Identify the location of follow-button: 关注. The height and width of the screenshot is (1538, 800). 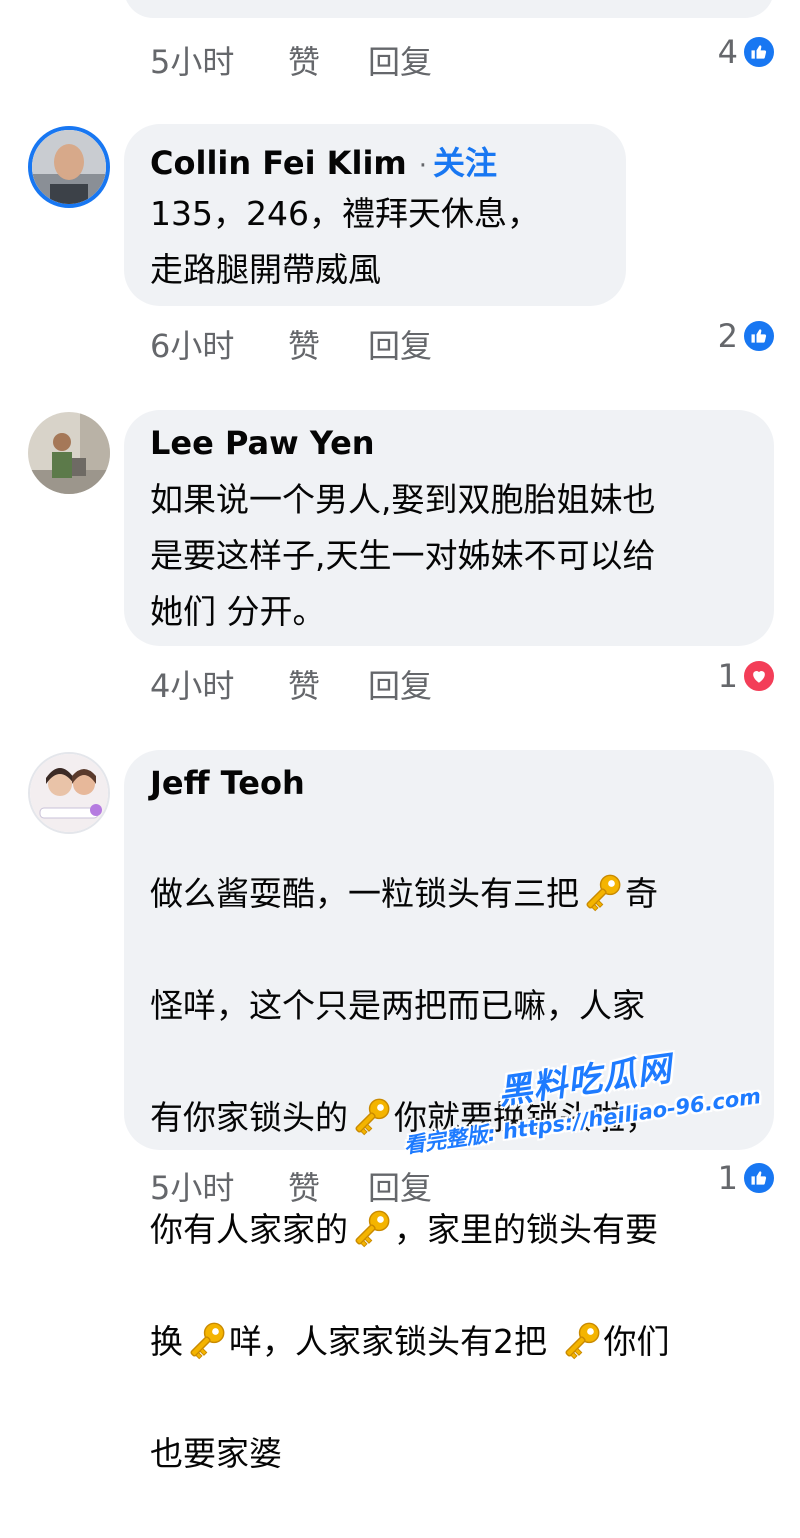
(465, 161).